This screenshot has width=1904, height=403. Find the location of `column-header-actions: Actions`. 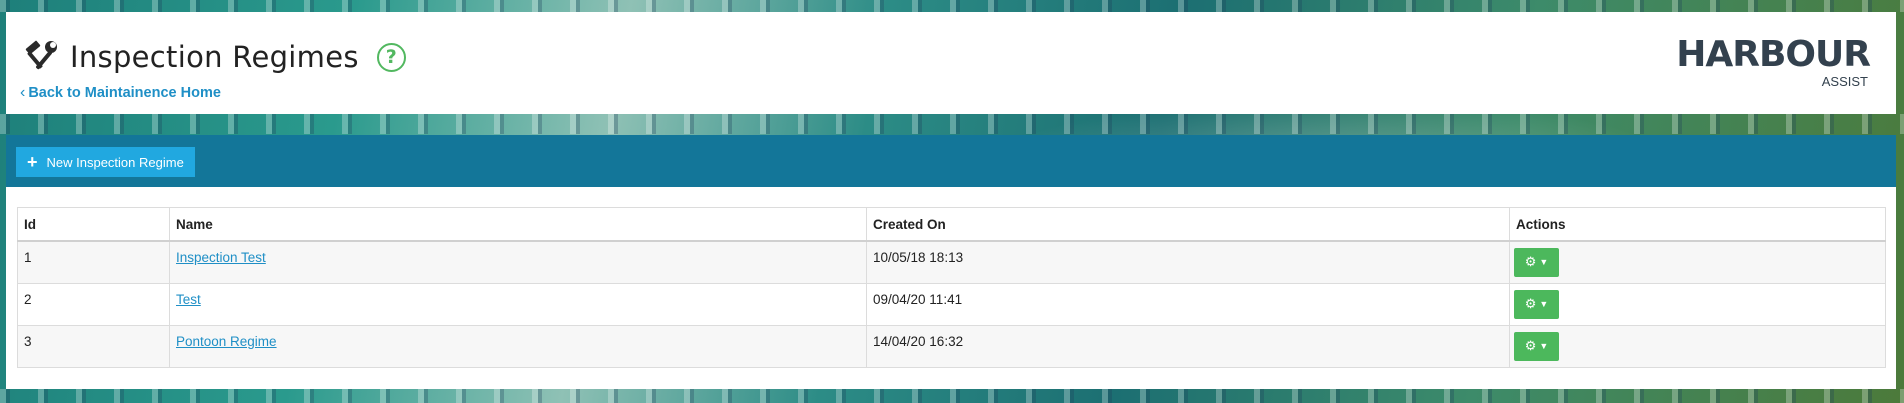

column-header-actions: Actions is located at coordinates (1697, 224).